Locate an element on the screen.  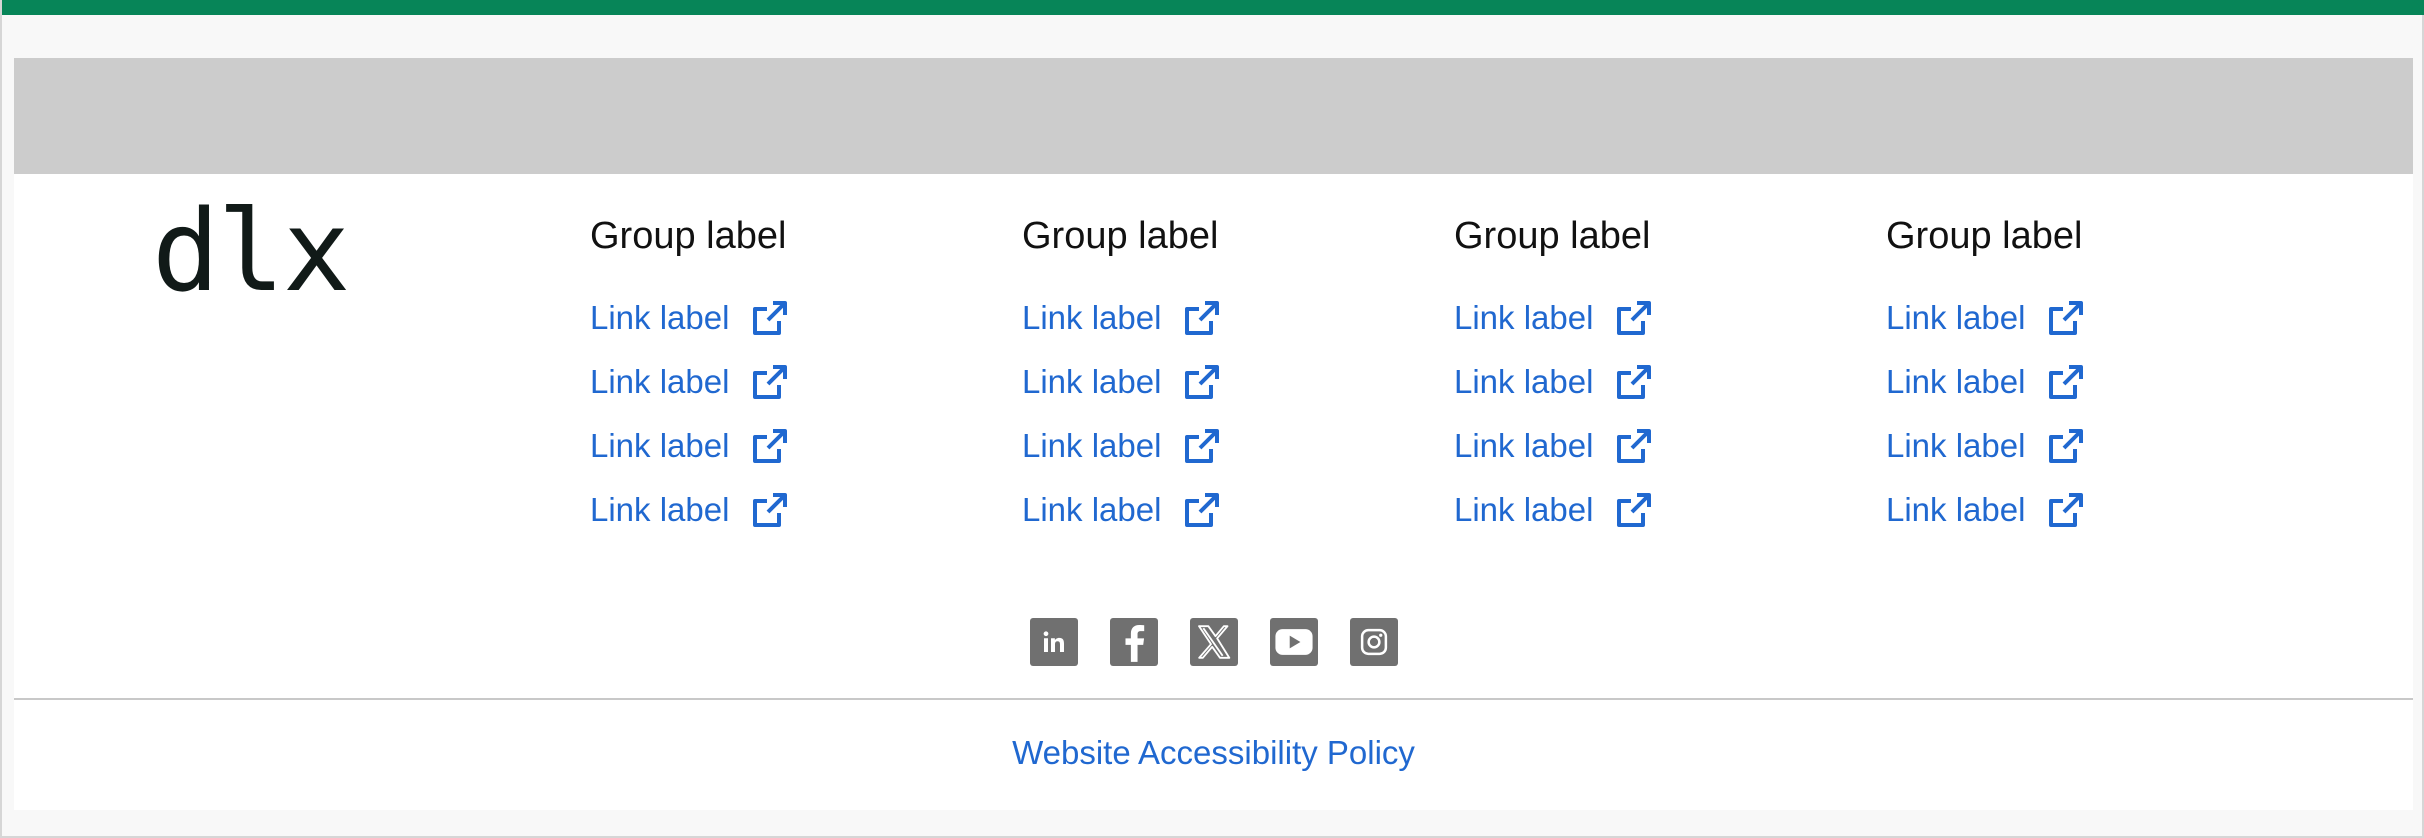
linkedin-icon is located at coordinates (1053, 642).